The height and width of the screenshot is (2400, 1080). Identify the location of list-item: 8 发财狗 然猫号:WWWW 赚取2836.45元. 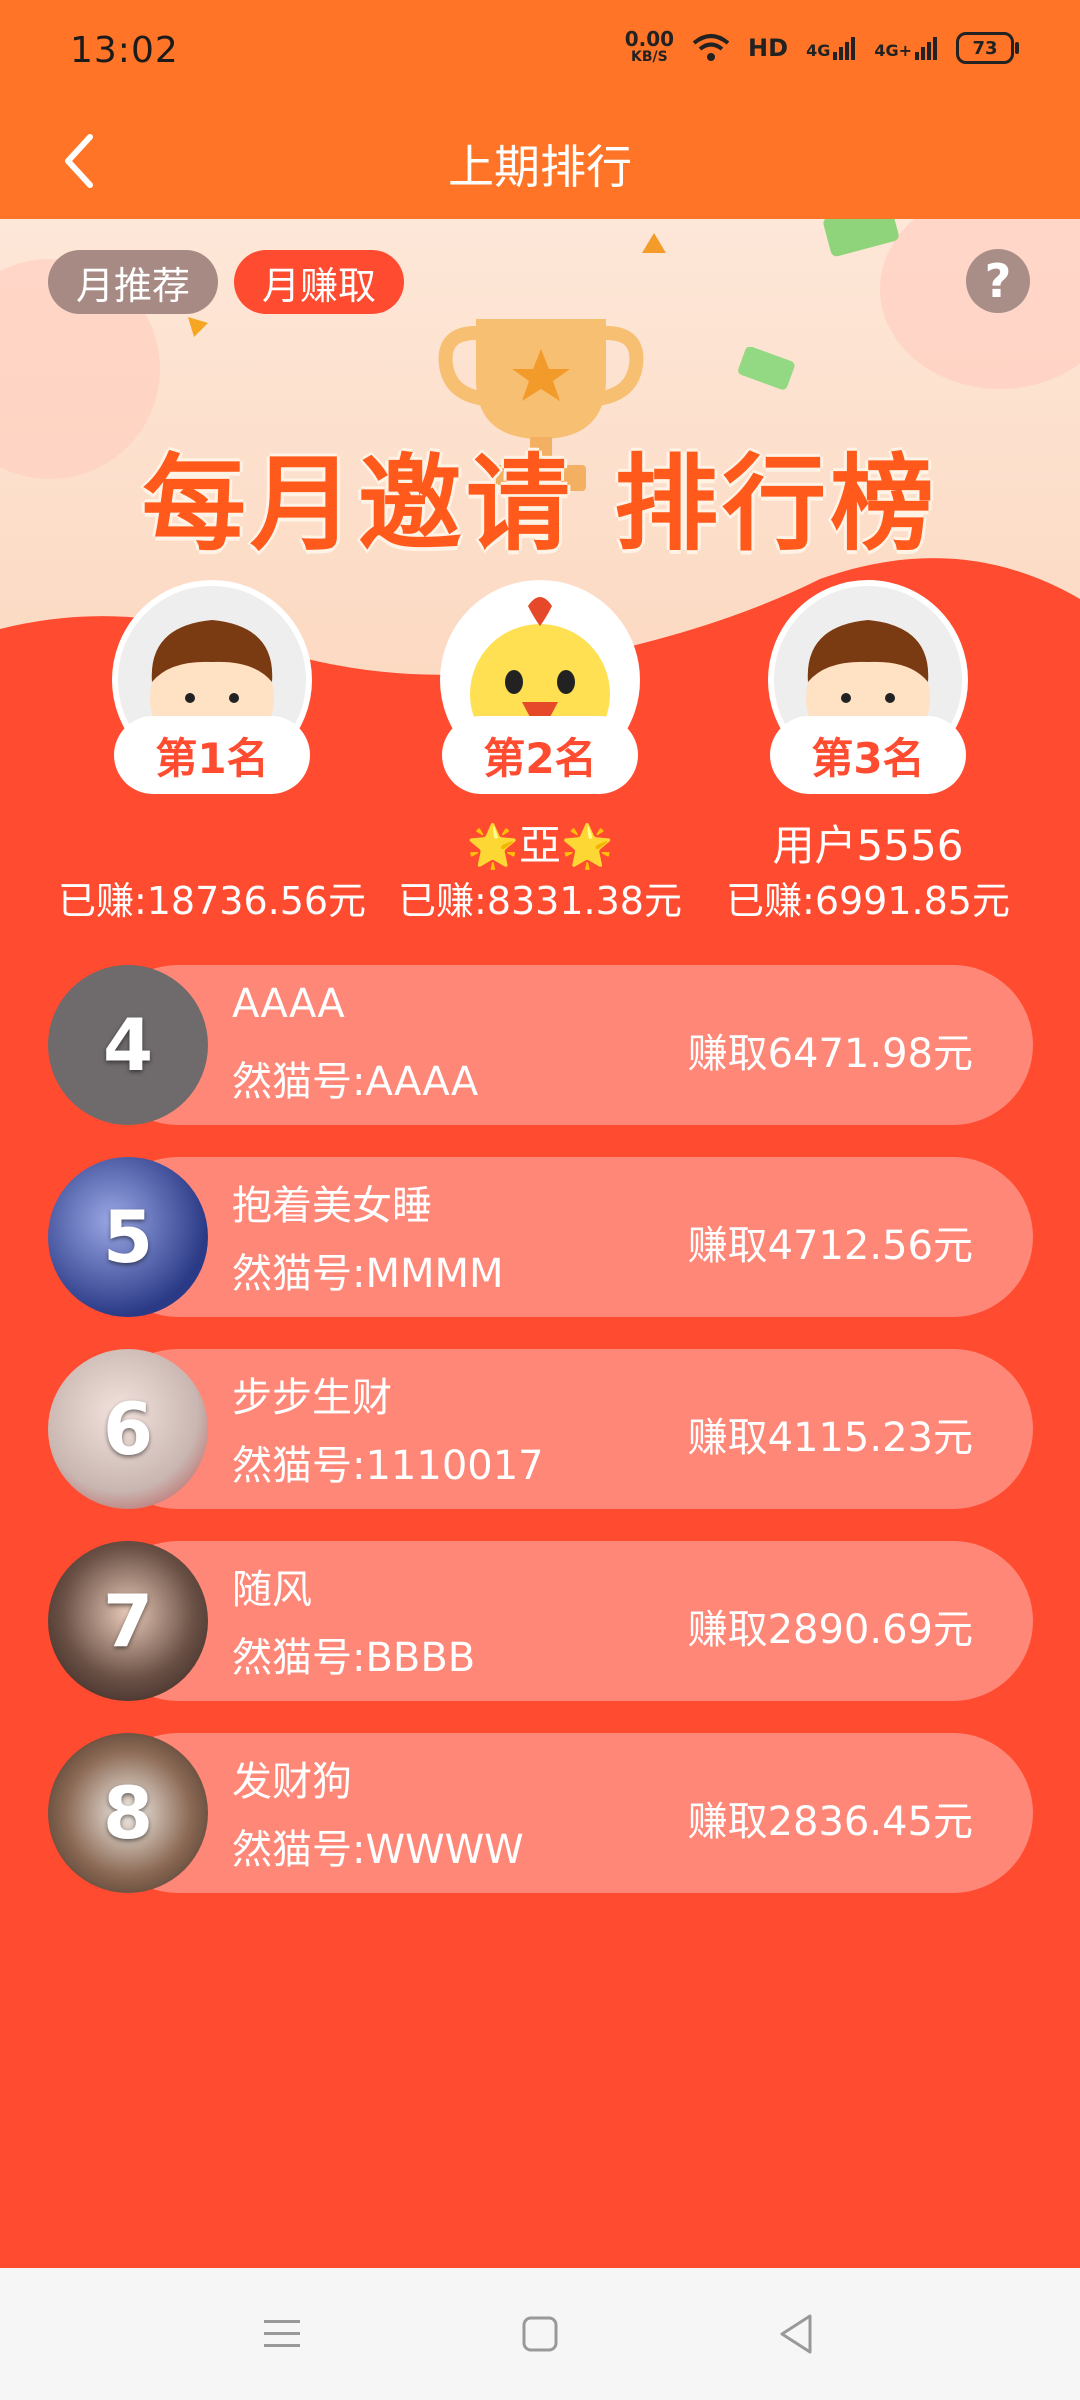
(540, 1813).